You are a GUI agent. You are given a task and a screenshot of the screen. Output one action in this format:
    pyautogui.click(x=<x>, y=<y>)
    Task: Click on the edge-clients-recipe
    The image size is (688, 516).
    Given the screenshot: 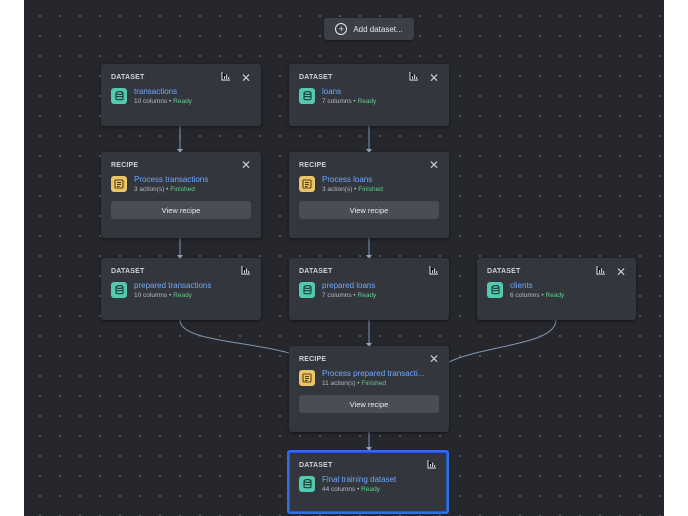 What is the action you would take?
    pyautogui.click(x=502, y=341)
    